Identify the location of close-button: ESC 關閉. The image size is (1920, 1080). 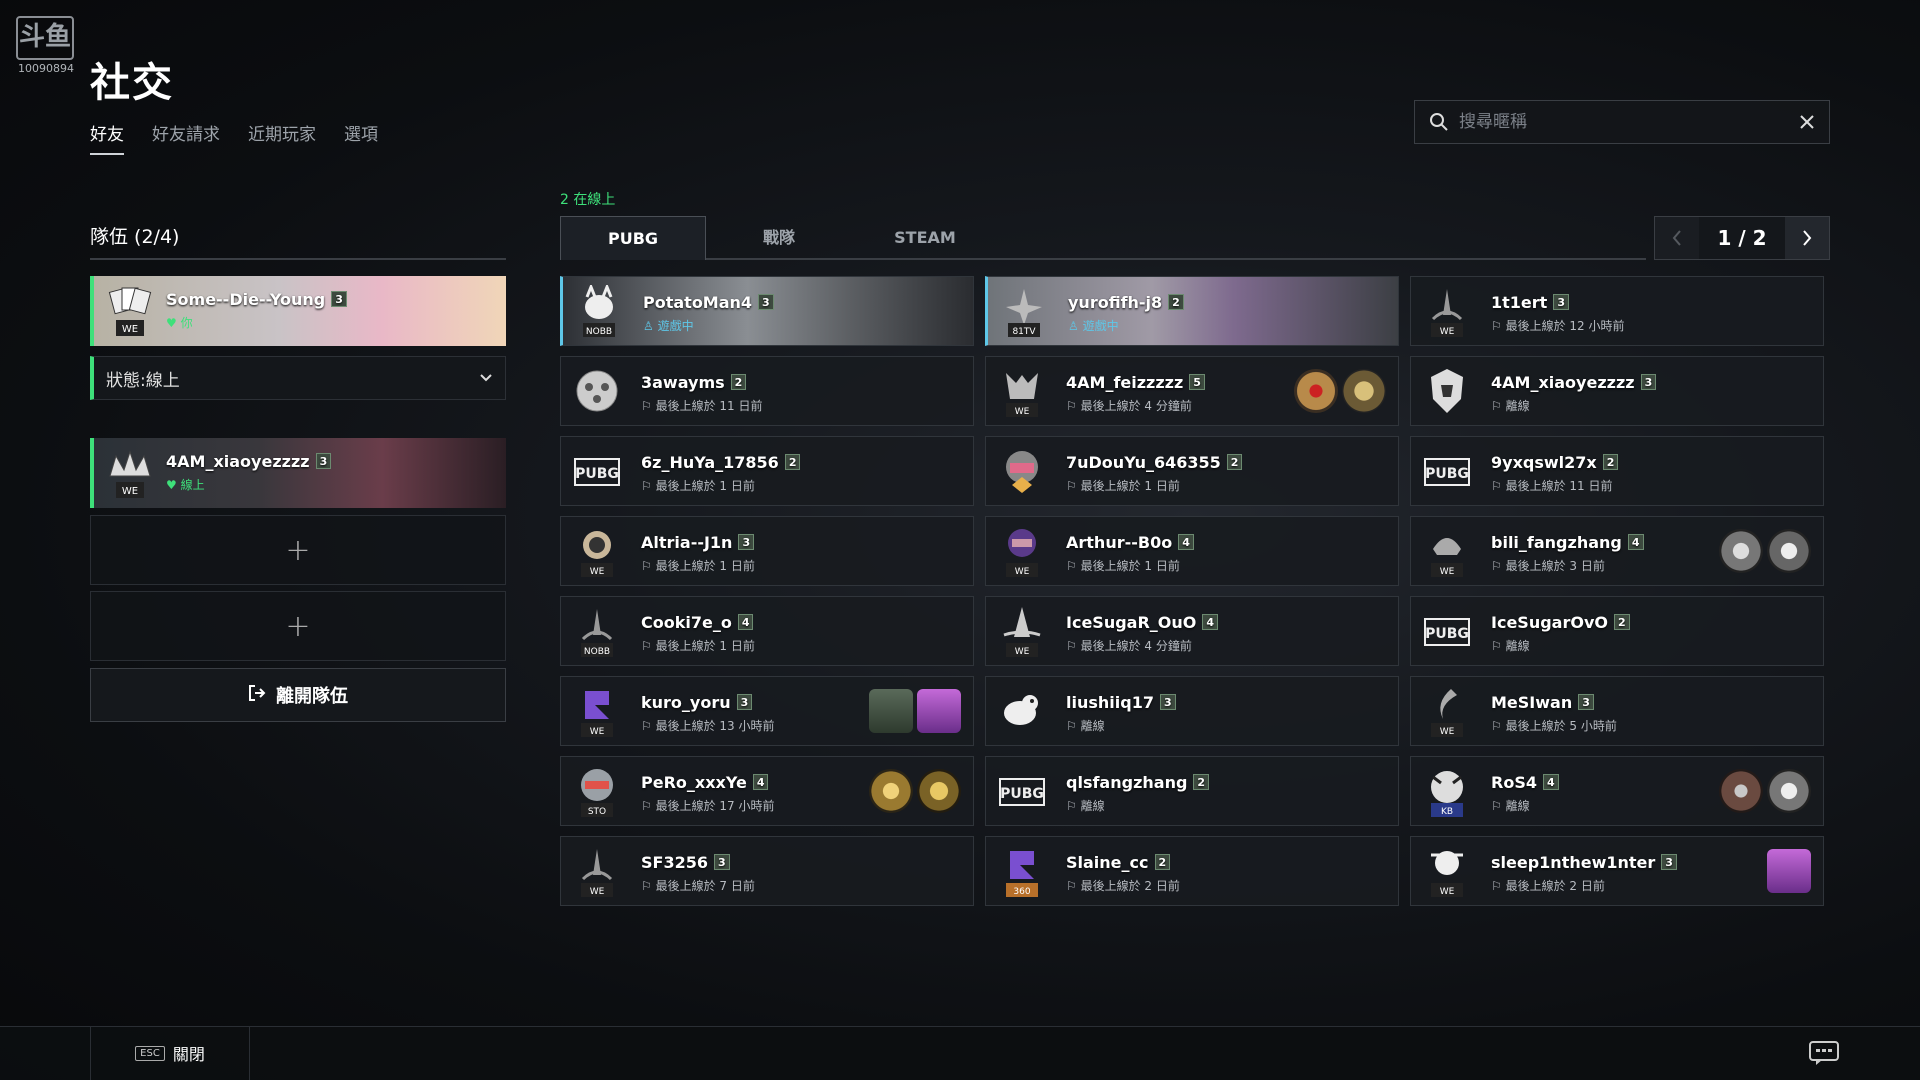
(170, 1053).